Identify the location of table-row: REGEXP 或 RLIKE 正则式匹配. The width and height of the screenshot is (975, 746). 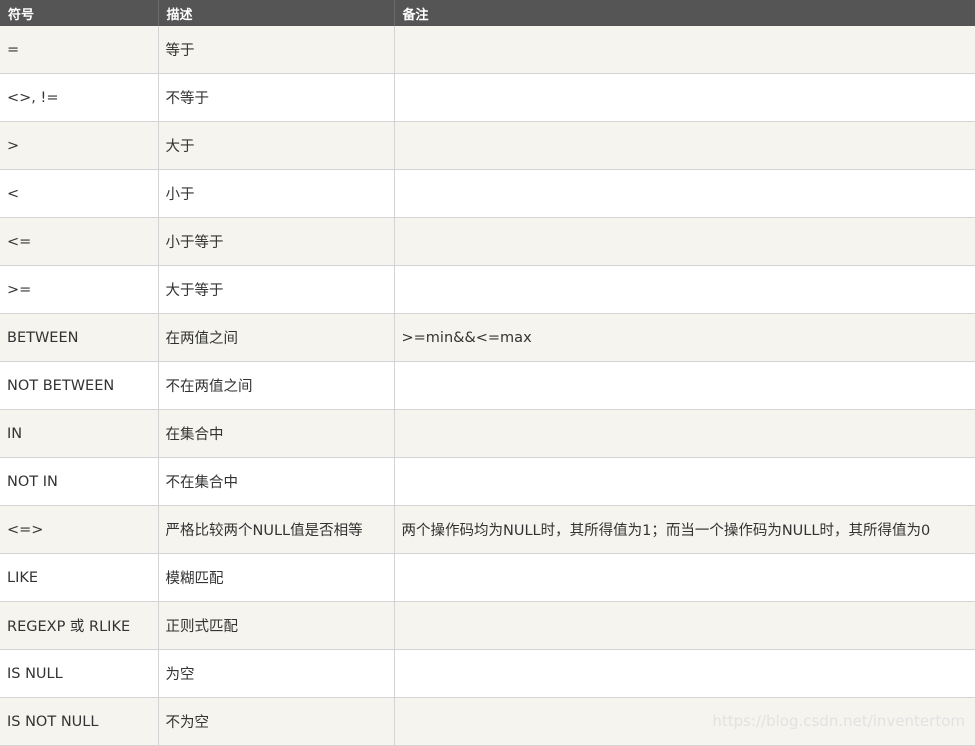
(487, 625).